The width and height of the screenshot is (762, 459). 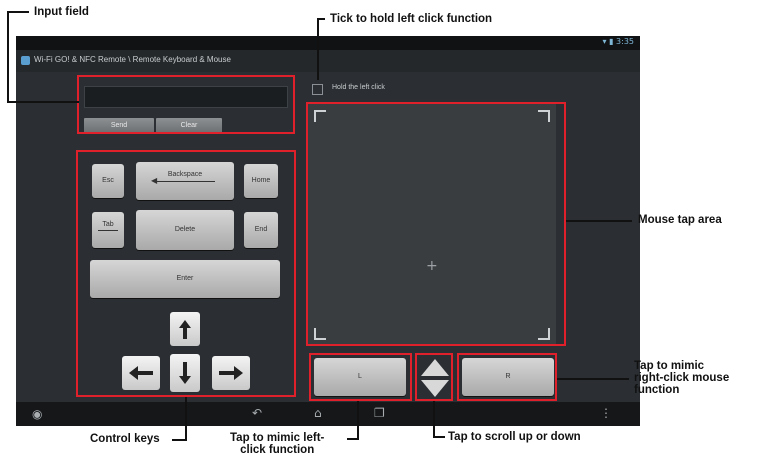 I want to click on home-icon: ⌂, so click(x=318, y=413).